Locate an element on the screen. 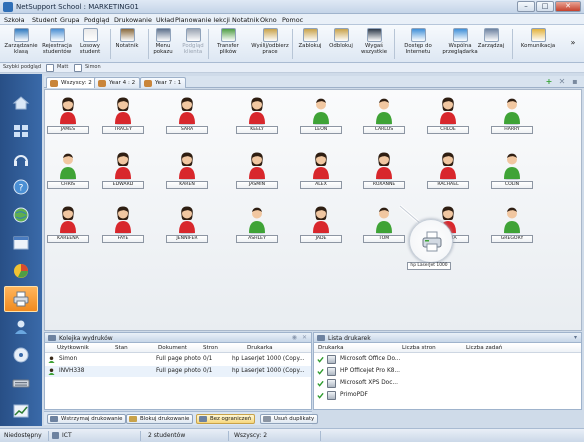 Image resolution: width=584 pixels, height=442 pixels. pin-icon: ◉ is located at coordinates (294, 337).